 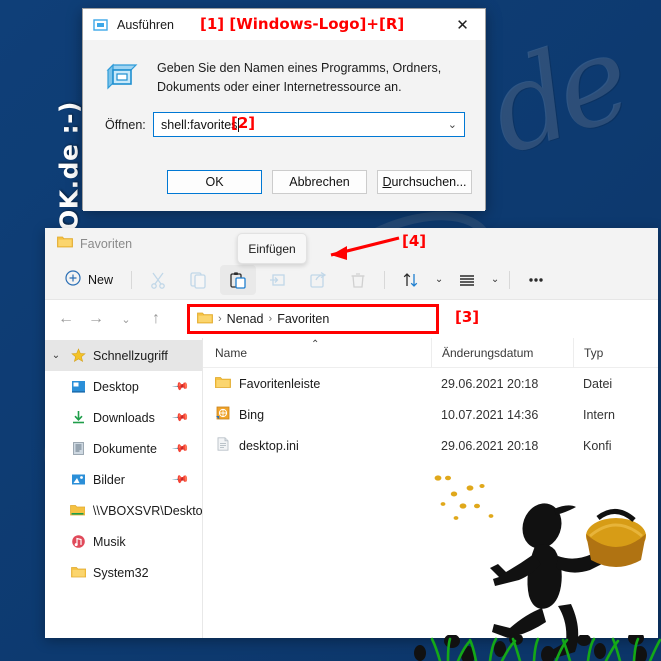 I want to click on share-icon, so click(x=318, y=279).